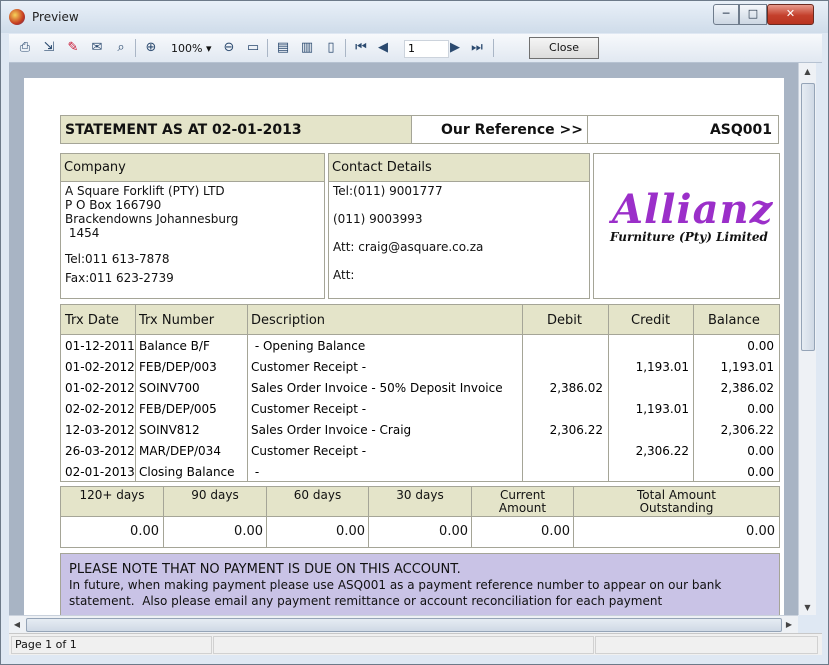  Describe the element at coordinates (350, 531) in the screenshot. I see `aging-value-60: 0.00` at that location.